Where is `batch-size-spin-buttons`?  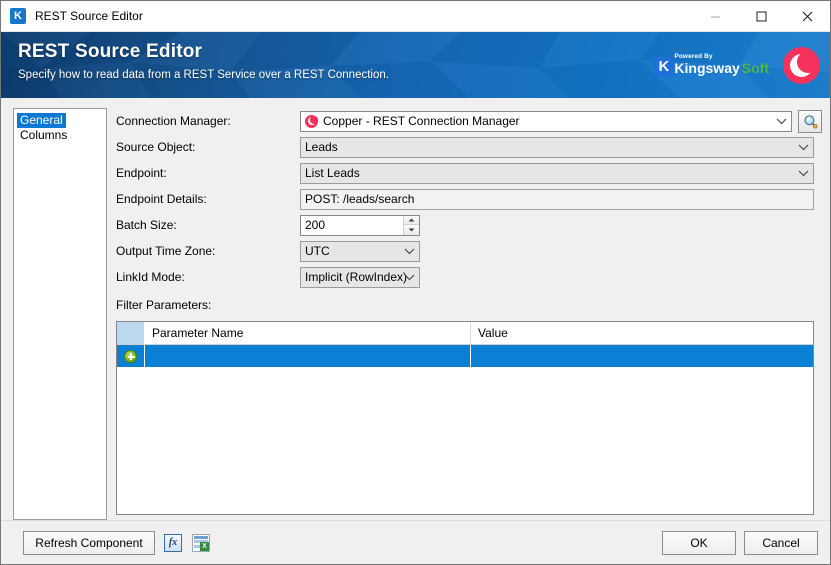 batch-size-spin-buttons is located at coordinates (411, 225).